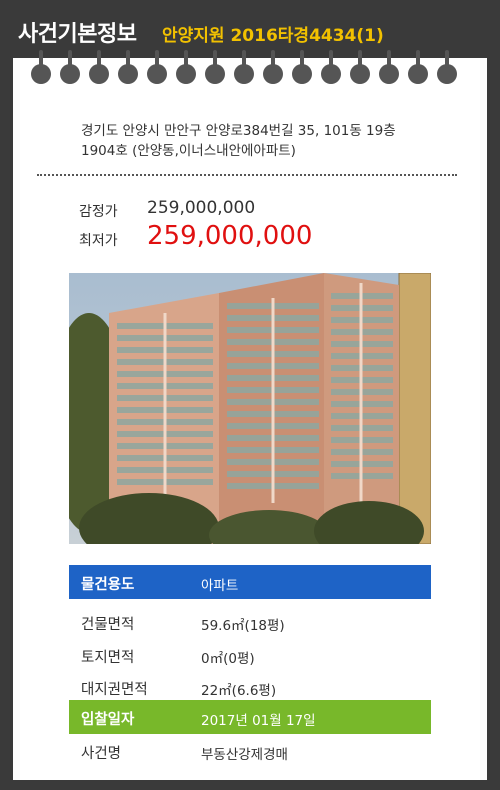 The height and width of the screenshot is (790, 500). I want to click on header-bar: 사건기본정보 안양지원 2016타경4434(1), so click(250, 31).